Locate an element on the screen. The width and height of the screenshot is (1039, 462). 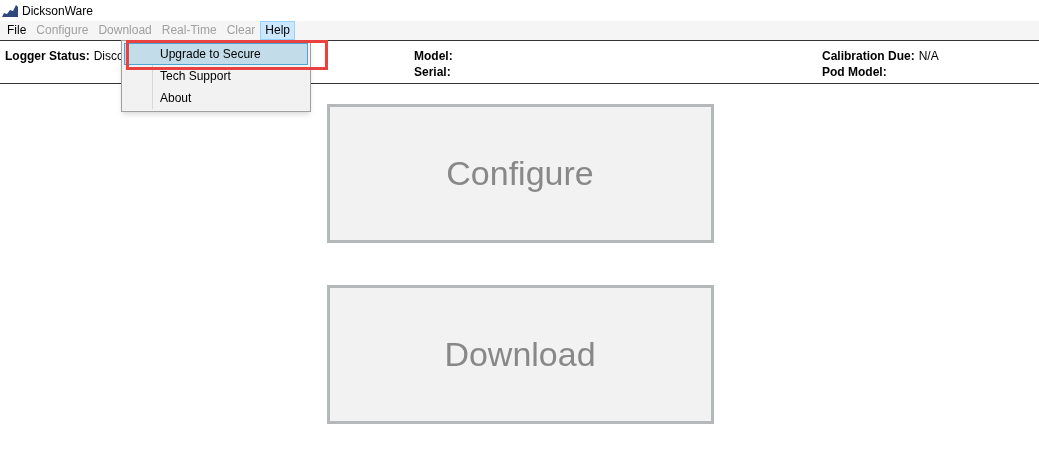
field-value: N/A is located at coordinates (928, 56).